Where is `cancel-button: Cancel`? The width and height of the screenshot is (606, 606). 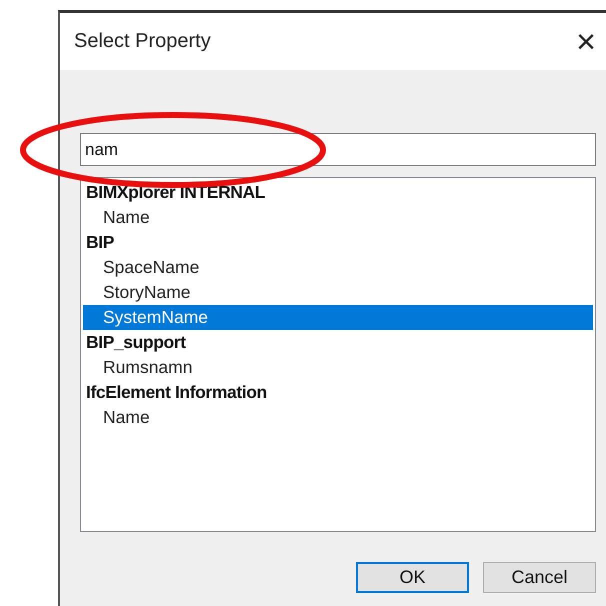 cancel-button: Cancel is located at coordinates (539, 577).